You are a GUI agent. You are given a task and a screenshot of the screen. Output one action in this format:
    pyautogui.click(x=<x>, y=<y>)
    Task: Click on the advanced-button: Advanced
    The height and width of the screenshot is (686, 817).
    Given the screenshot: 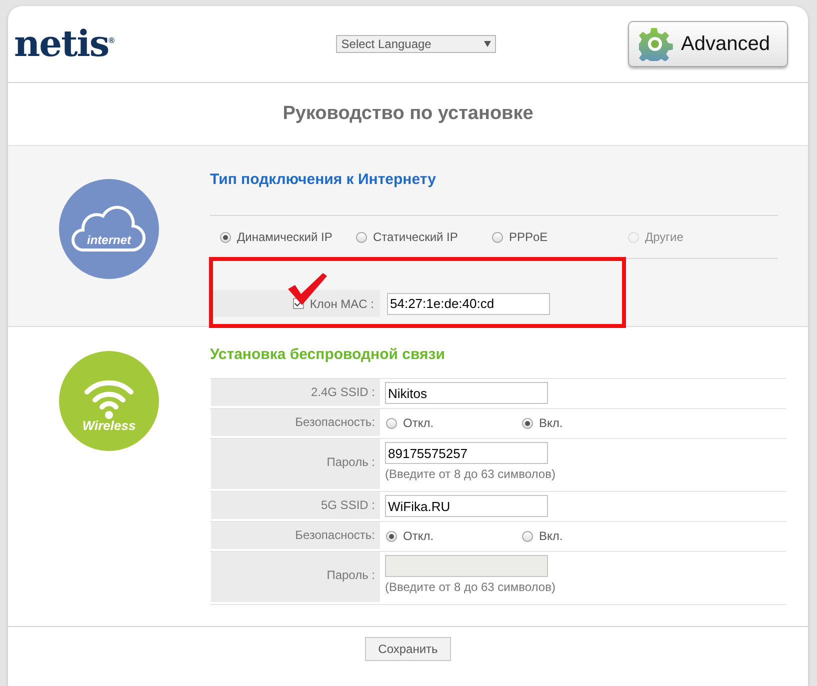 What is the action you would take?
    pyautogui.click(x=708, y=44)
    